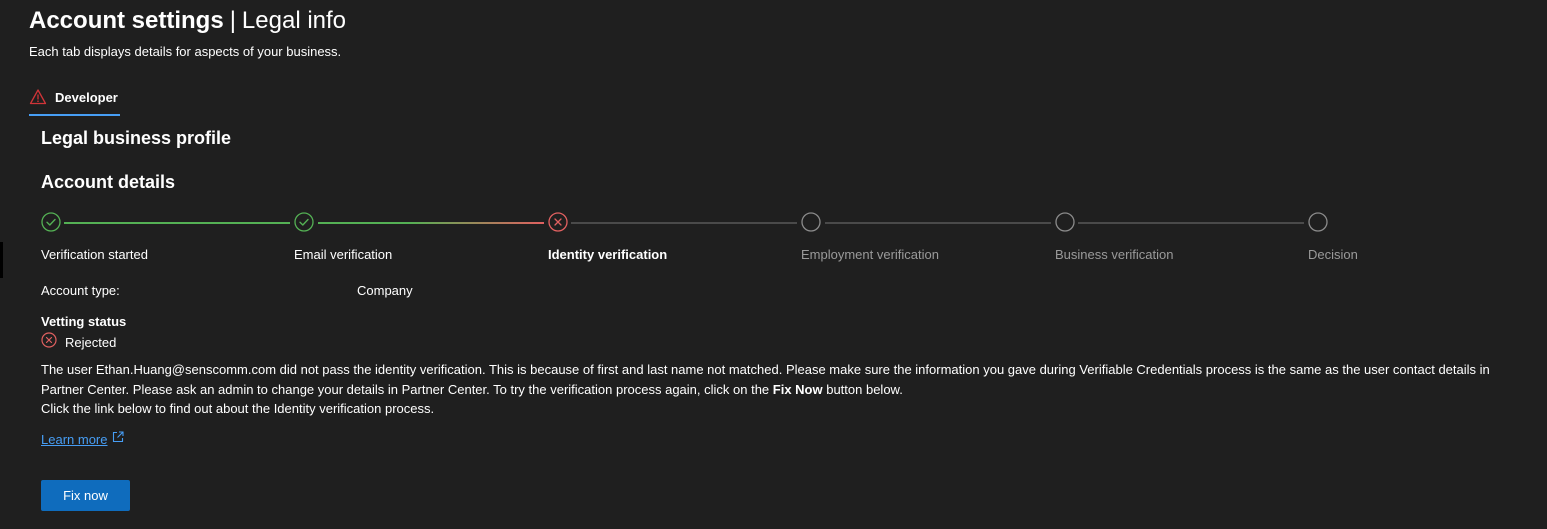  Describe the element at coordinates (126, 20) in the screenshot. I see `page-title-main: Account settings` at that location.